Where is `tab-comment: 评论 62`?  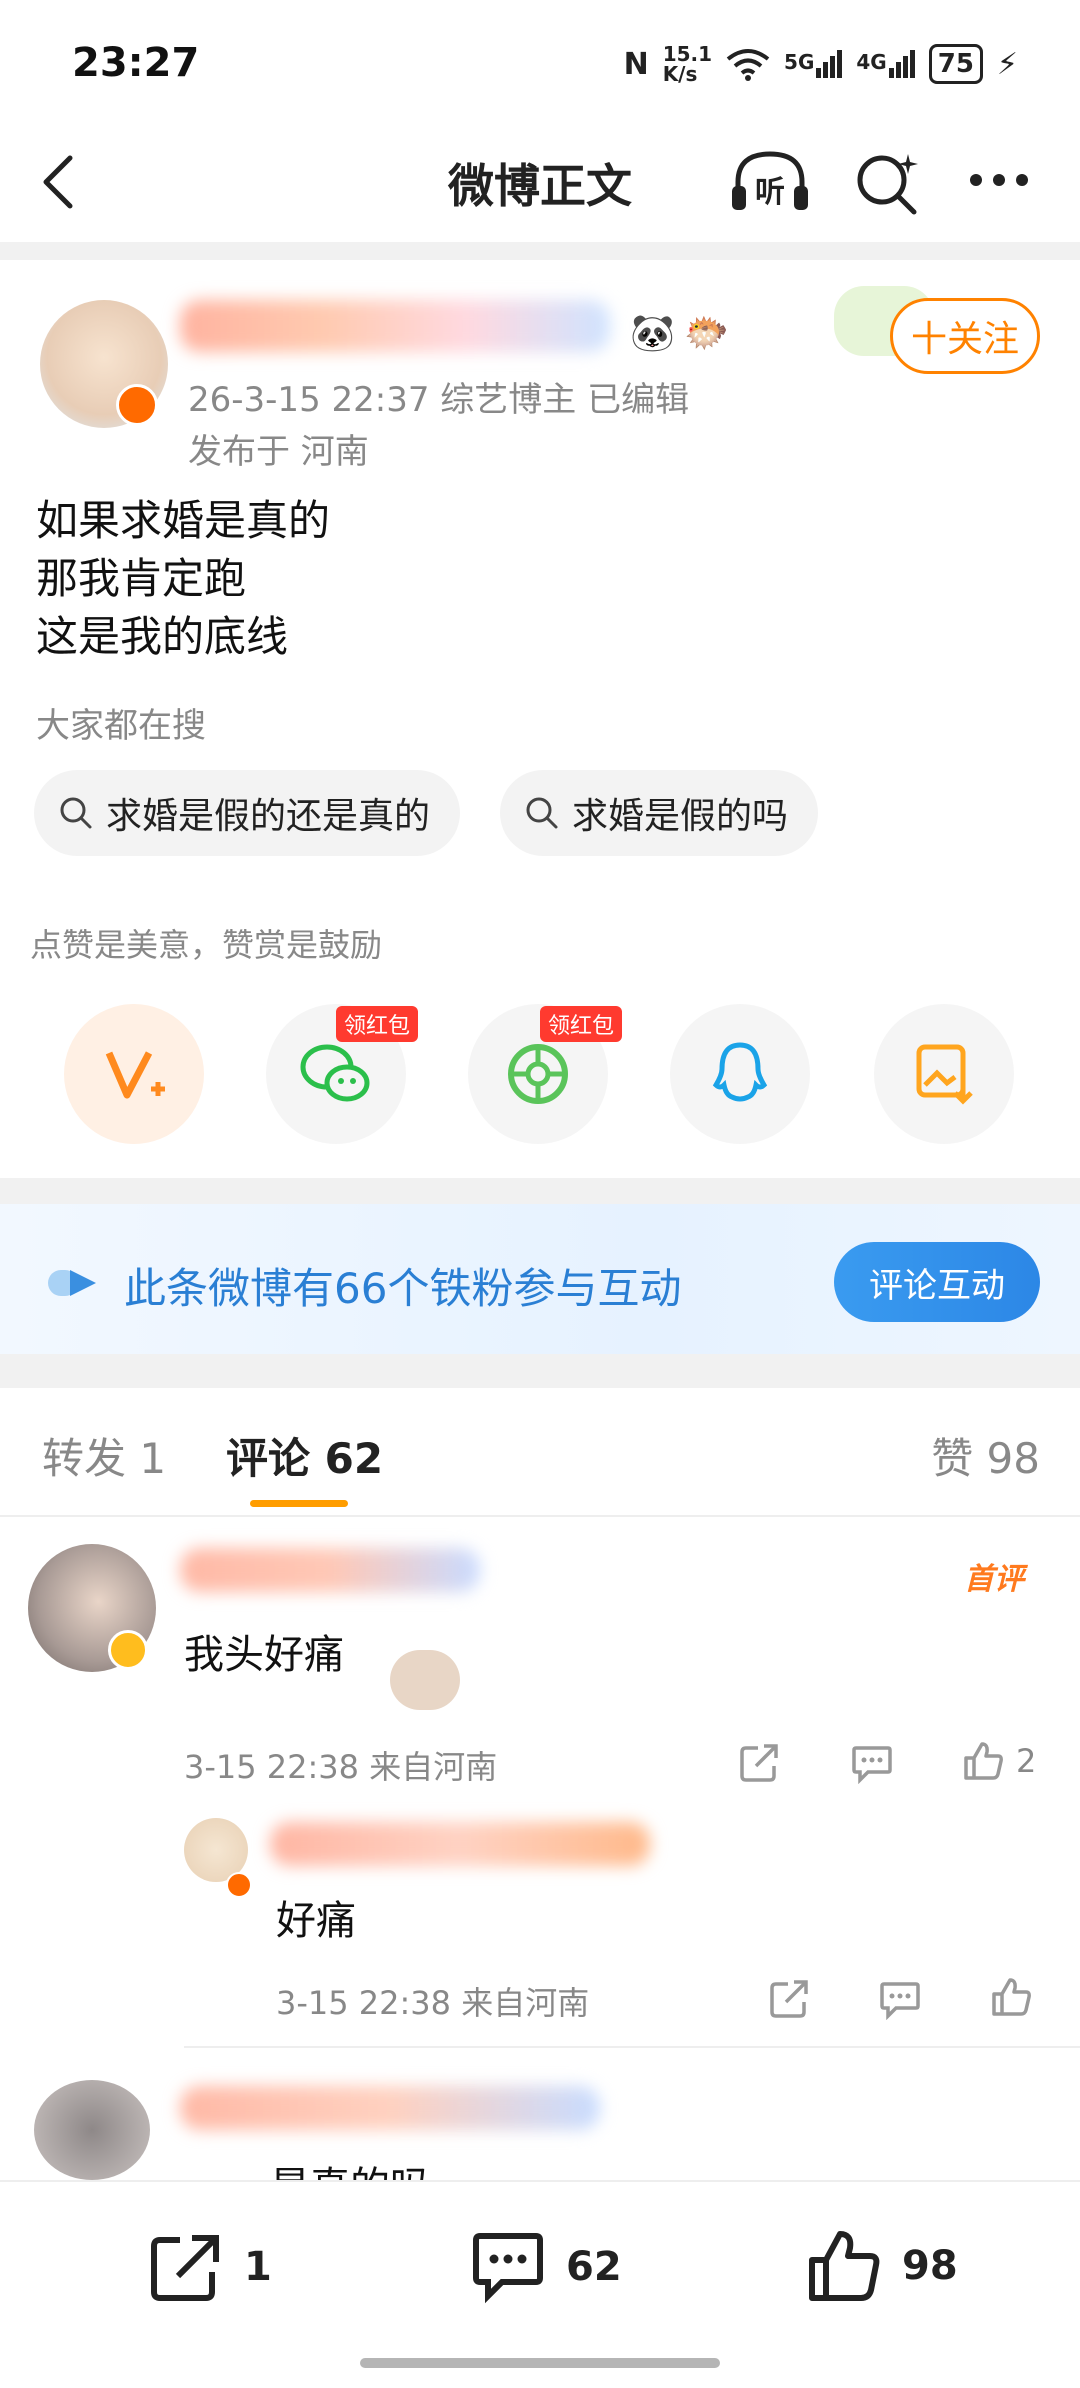 tab-comment: 评论 62 is located at coordinates (304, 1455).